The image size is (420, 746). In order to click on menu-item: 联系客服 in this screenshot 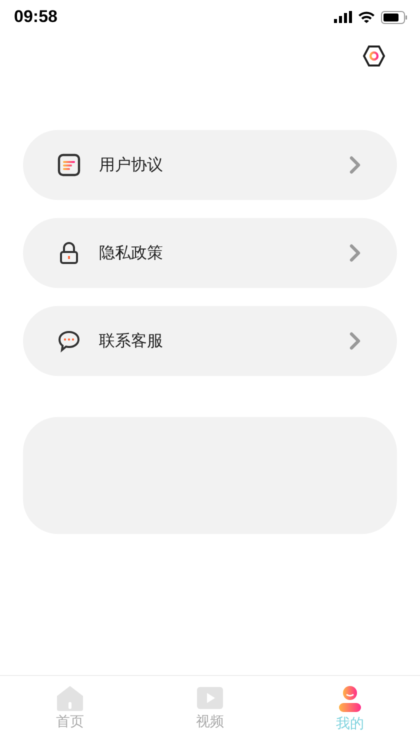, I will do `click(210, 341)`.